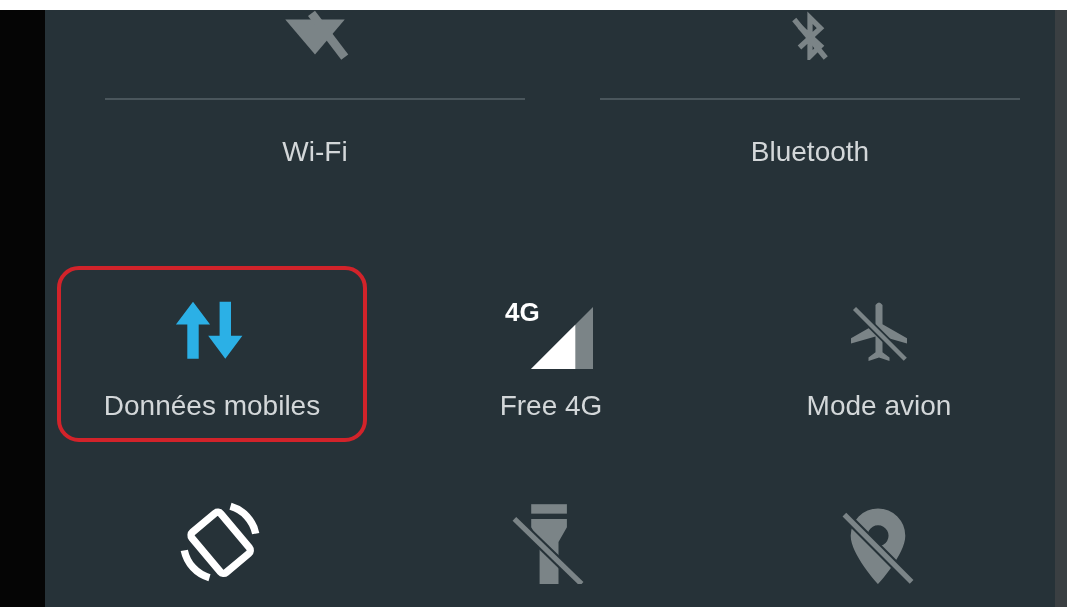  Describe the element at coordinates (315, 152) in the screenshot. I see `tile-label: Wi-Fi` at that location.